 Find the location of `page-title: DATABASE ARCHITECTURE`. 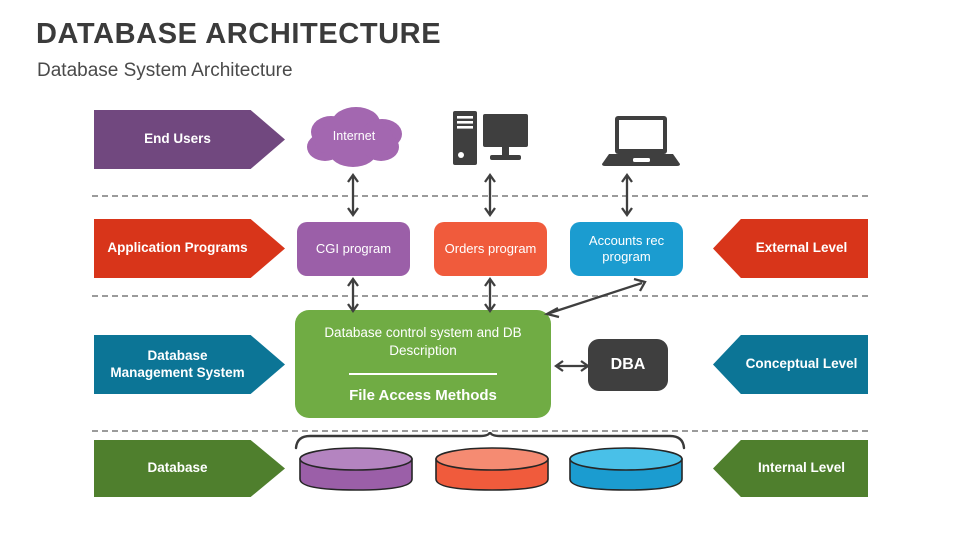

page-title: DATABASE ARCHITECTURE is located at coordinates (239, 34).